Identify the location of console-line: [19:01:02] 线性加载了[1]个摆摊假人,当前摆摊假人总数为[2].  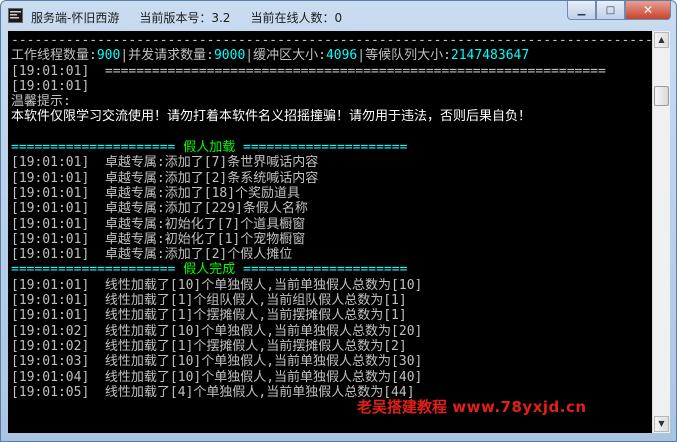
(209, 346).